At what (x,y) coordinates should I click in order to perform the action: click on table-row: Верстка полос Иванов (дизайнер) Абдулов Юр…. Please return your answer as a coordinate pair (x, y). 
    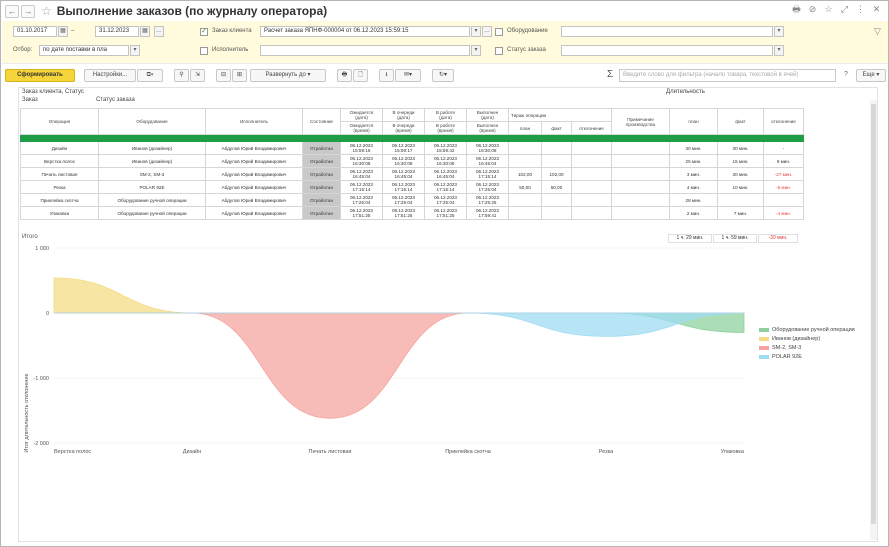
    Looking at the image, I should click on (412, 161).